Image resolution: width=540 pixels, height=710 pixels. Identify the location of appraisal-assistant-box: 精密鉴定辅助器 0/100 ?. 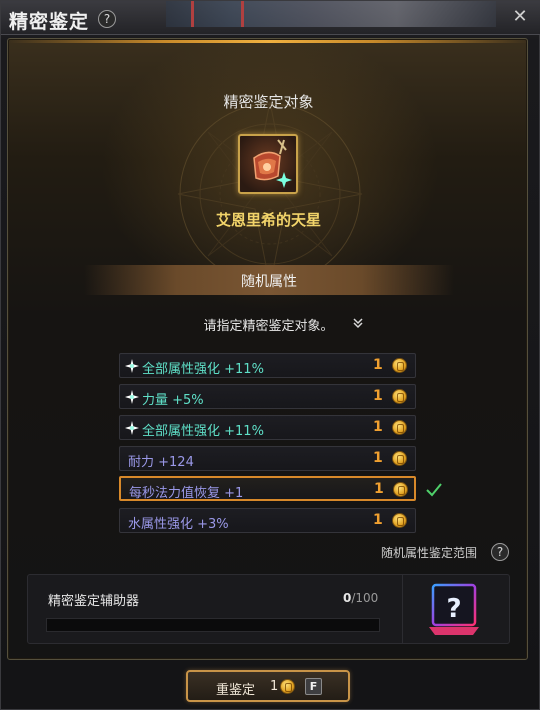
(268, 609).